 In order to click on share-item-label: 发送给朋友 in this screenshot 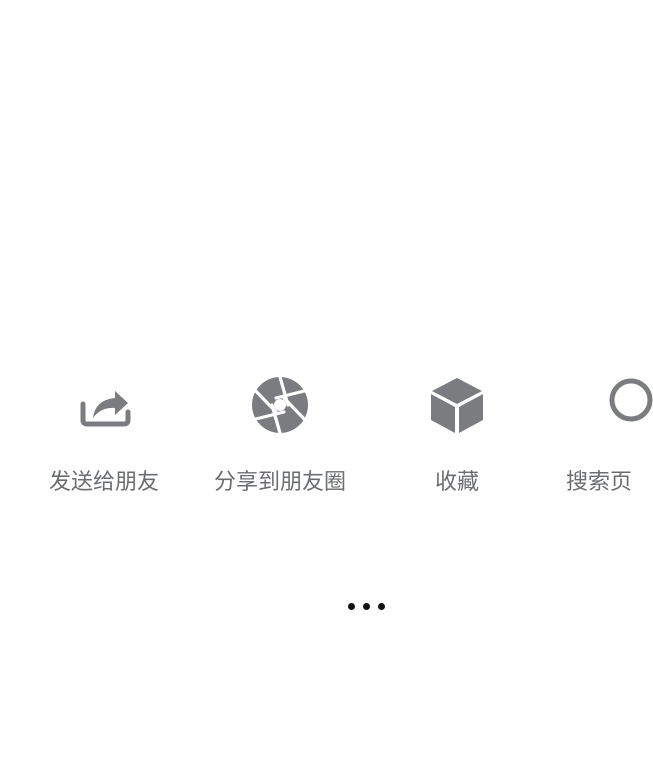, I will do `click(103, 482)`.